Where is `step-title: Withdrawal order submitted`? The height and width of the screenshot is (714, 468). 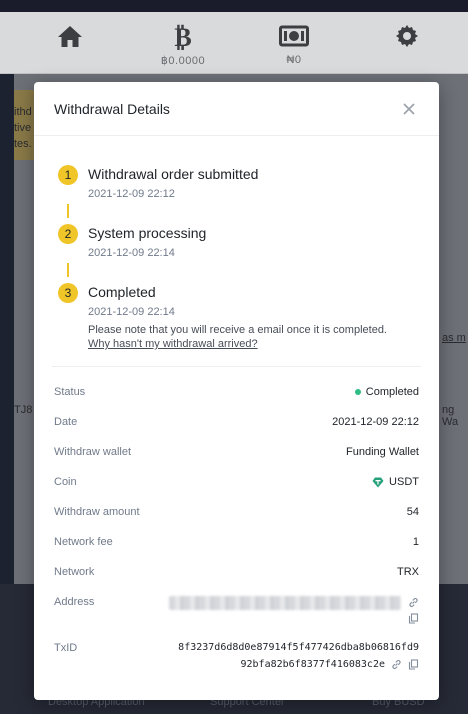 step-title: Withdrawal order submitted is located at coordinates (173, 174).